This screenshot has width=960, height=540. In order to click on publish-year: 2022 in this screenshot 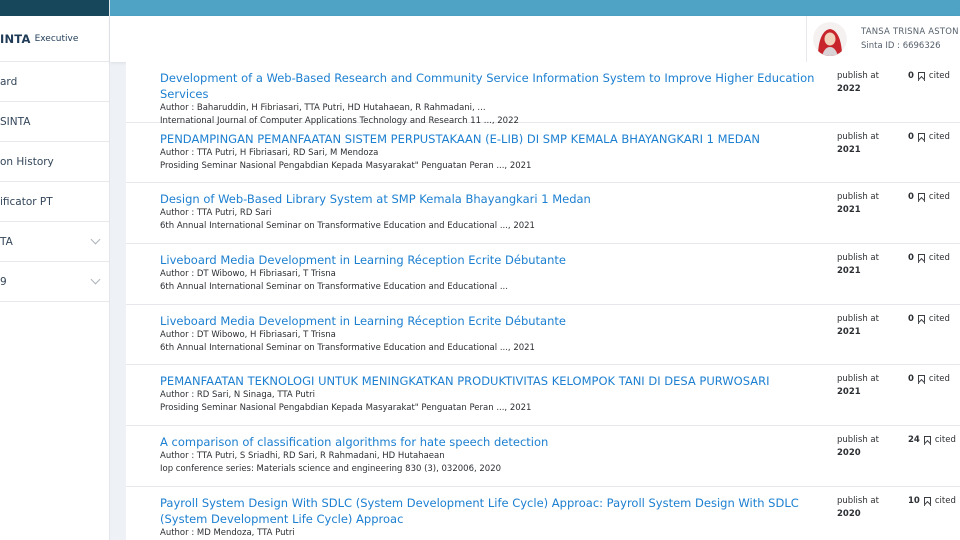, I will do `click(849, 89)`.